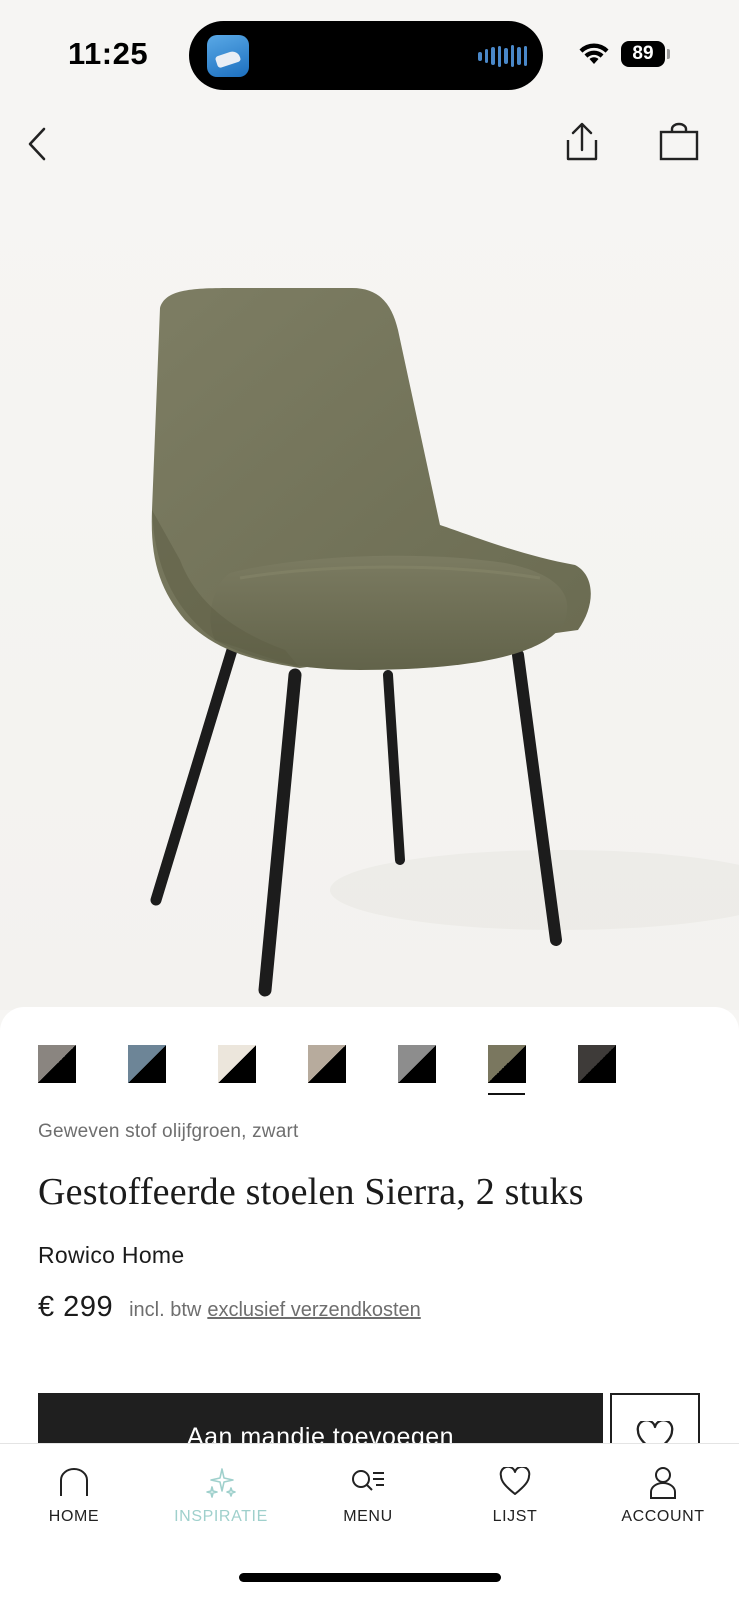 This screenshot has height=1600, width=739. Describe the element at coordinates (228, 56) in the screenshot. I see `app-thumbnail-icon` at that location.